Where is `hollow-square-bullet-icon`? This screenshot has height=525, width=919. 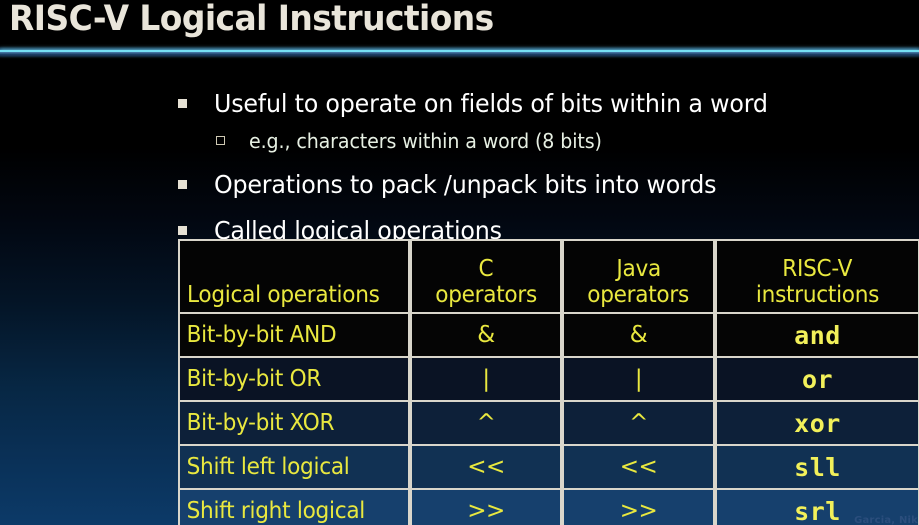
hollow-square-bullet-icon is located at coordinates (220, 140).